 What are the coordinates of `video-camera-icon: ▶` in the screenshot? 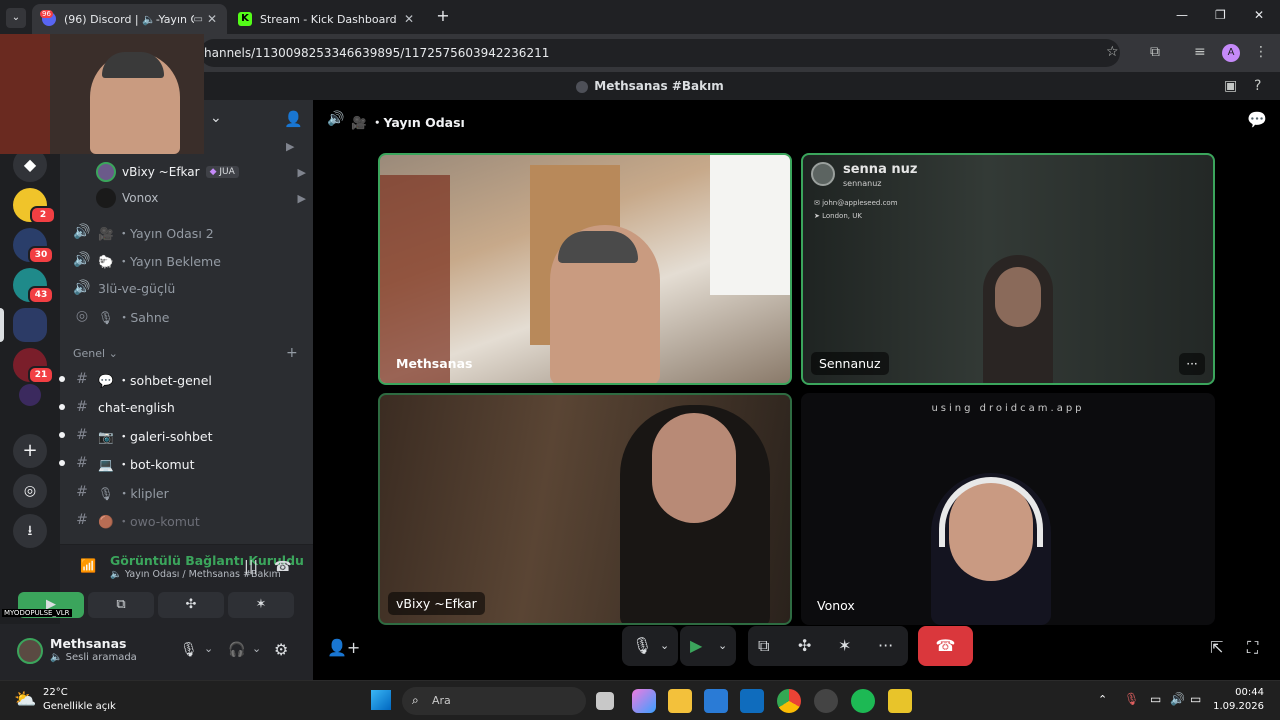 It's located at (696, 645).